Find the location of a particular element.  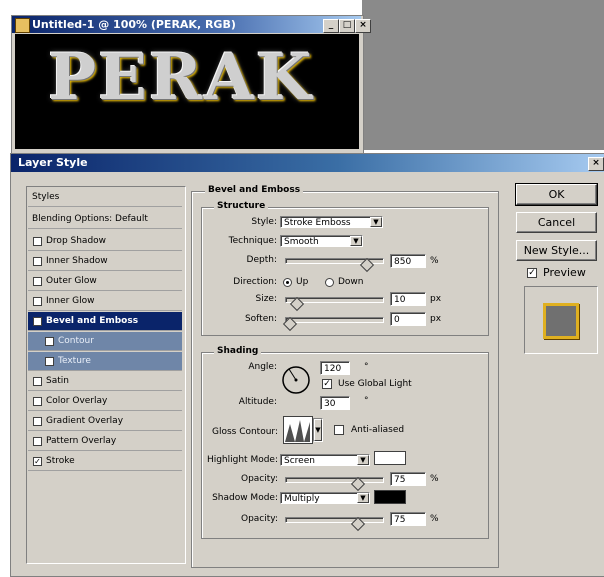

canvas-text: PERAK is located at coordinates (181, 77).